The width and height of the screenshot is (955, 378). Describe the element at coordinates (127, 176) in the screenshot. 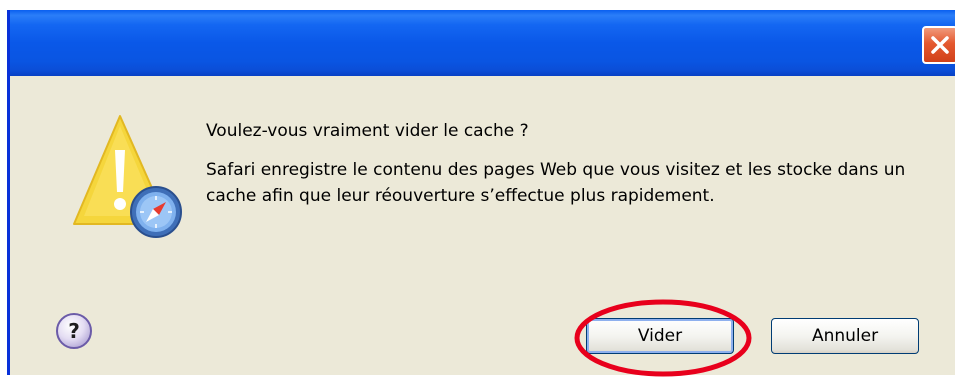

I see `warning-triangle-safari-icon` at that location.